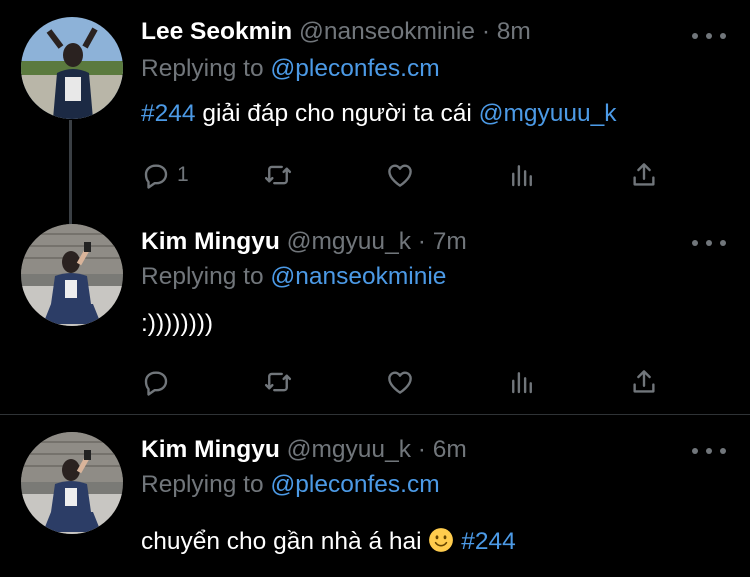 The width and height of the screenshot is (750, 577). Describe the element at coordinates (358, 276) in the screenshot. I see `replying-to-link: @nanseokminie` at that location.